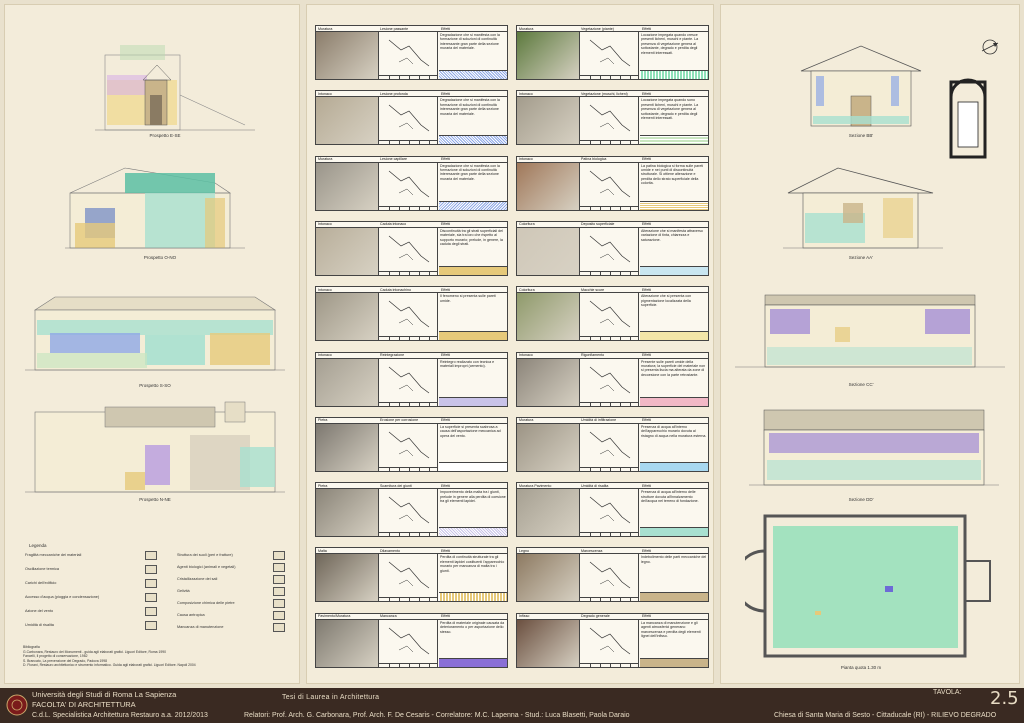 The image size is (1024, 723). I want to click on prospetto-ono-drawing, so click(155, 208).